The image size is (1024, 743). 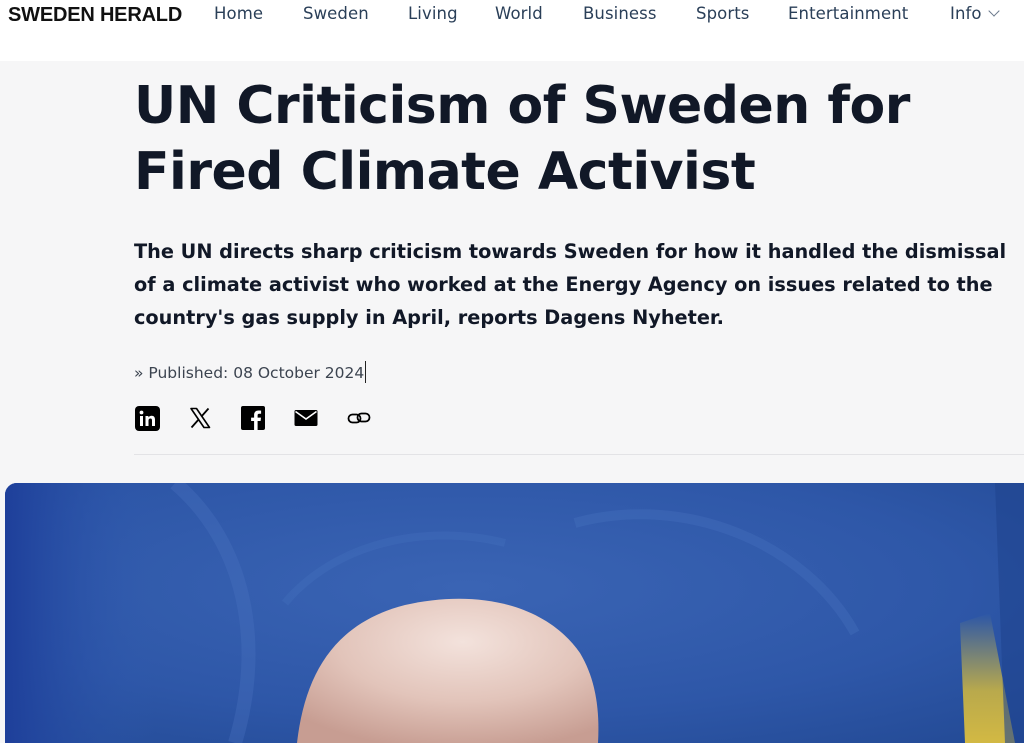 What do you see at coordinates (359, 418) in the screenshot?
I see `link-icon` at bounding box center [359, 418].